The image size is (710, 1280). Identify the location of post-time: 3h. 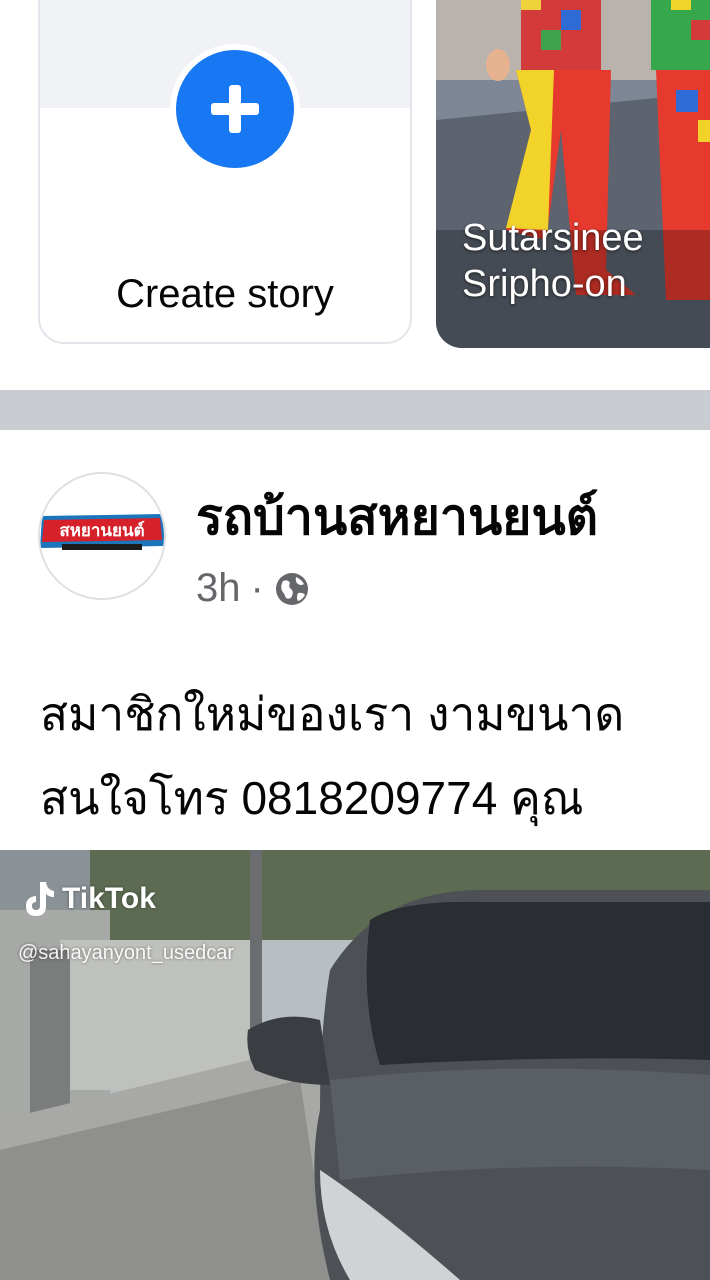
(218, 588).